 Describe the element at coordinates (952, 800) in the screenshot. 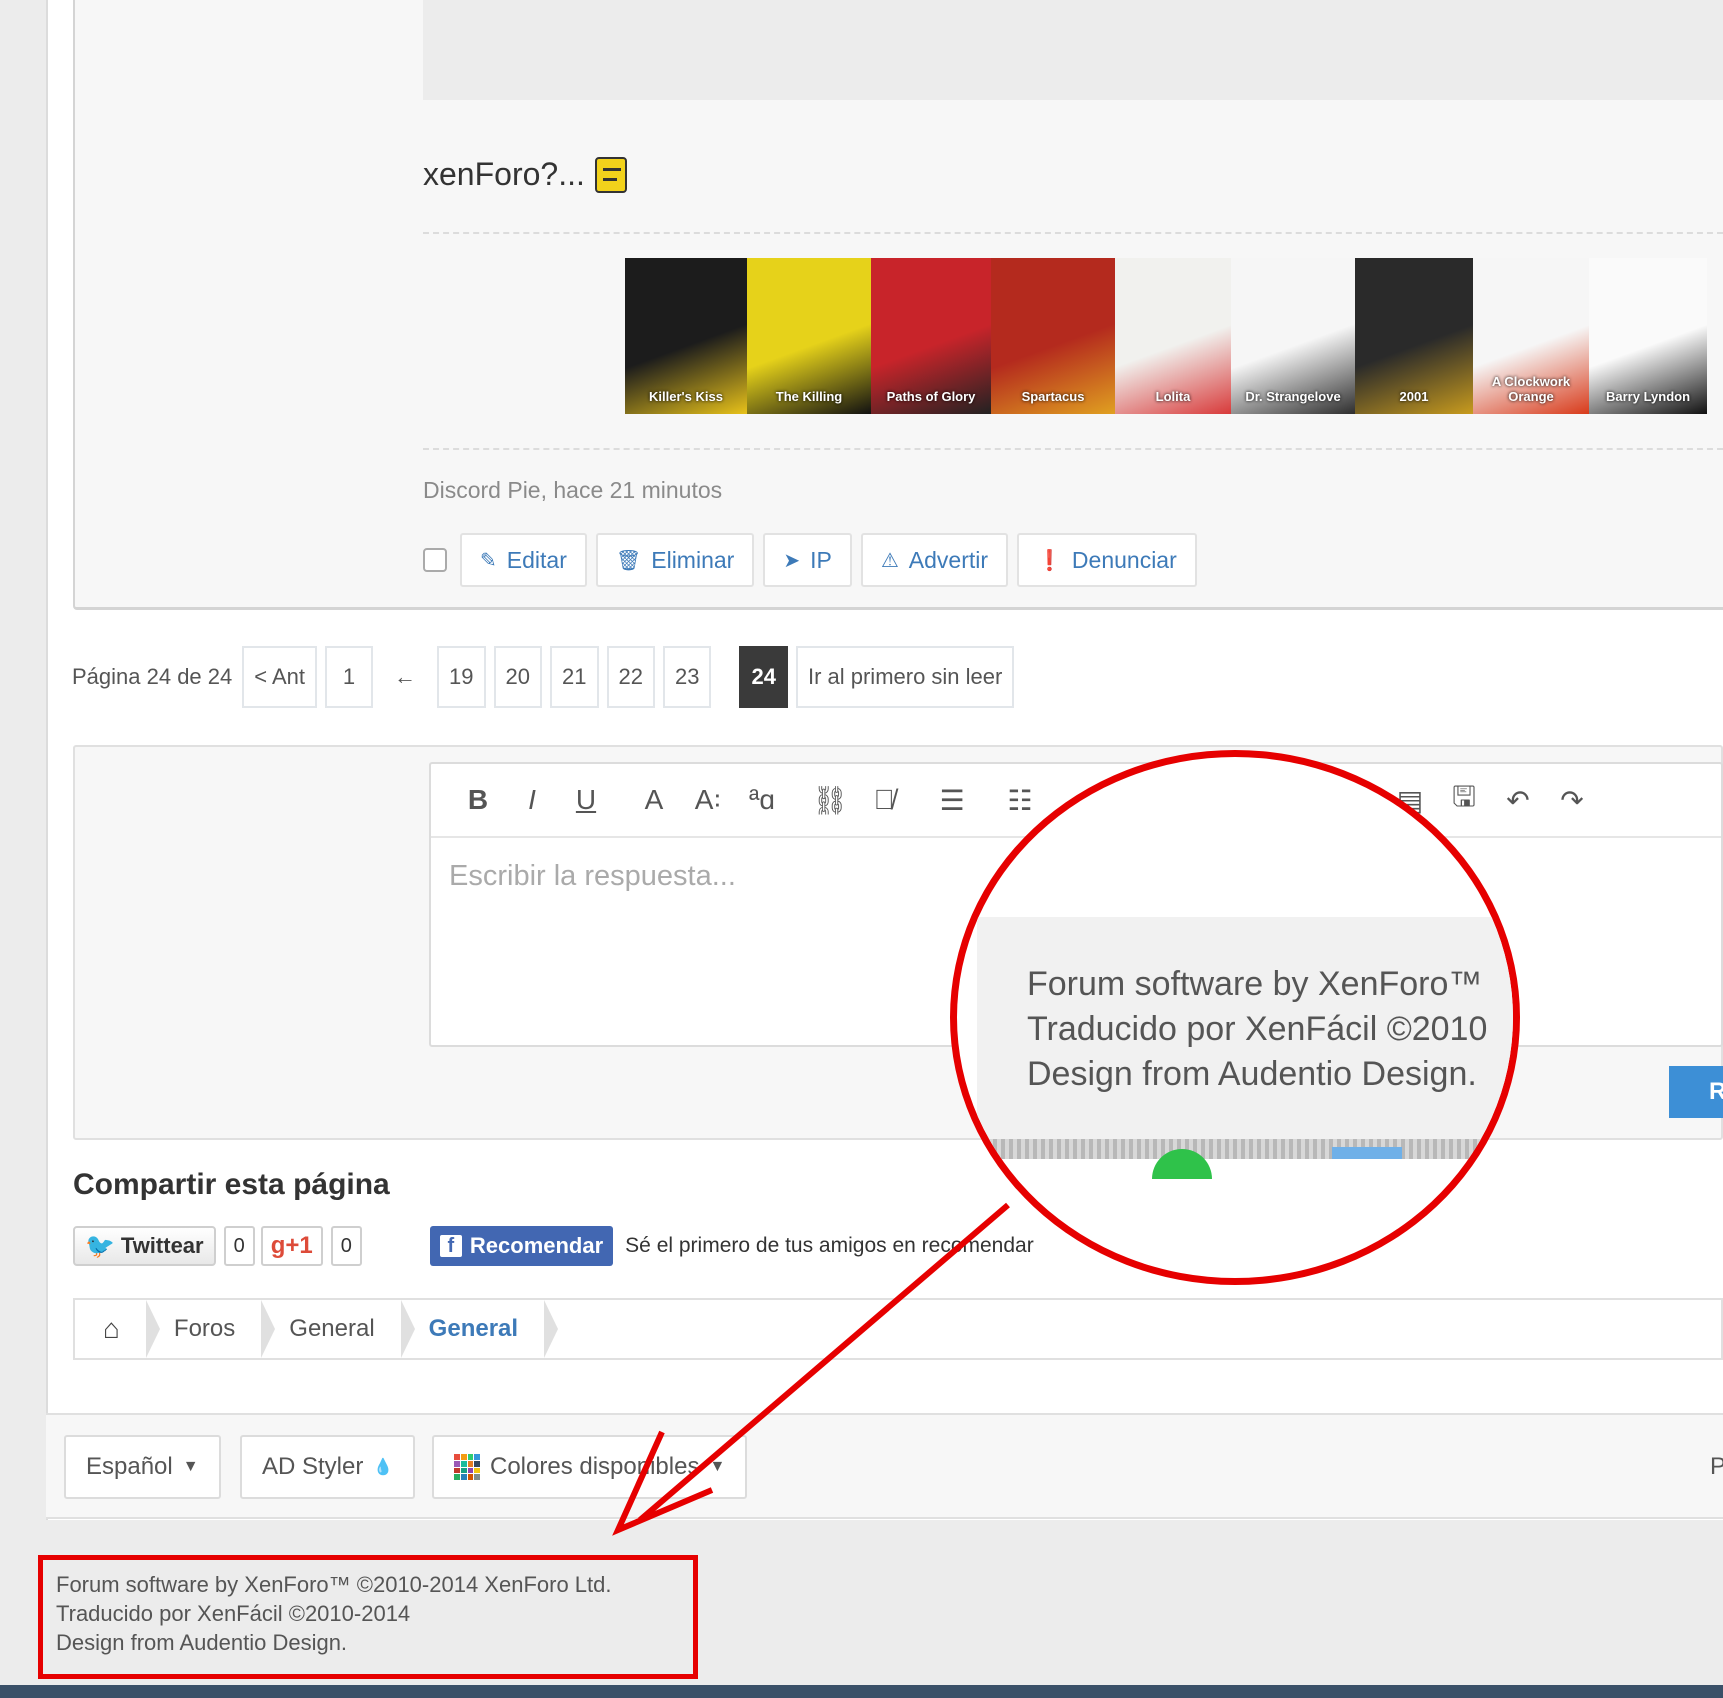

I see `align-icon: ☰` at that location.